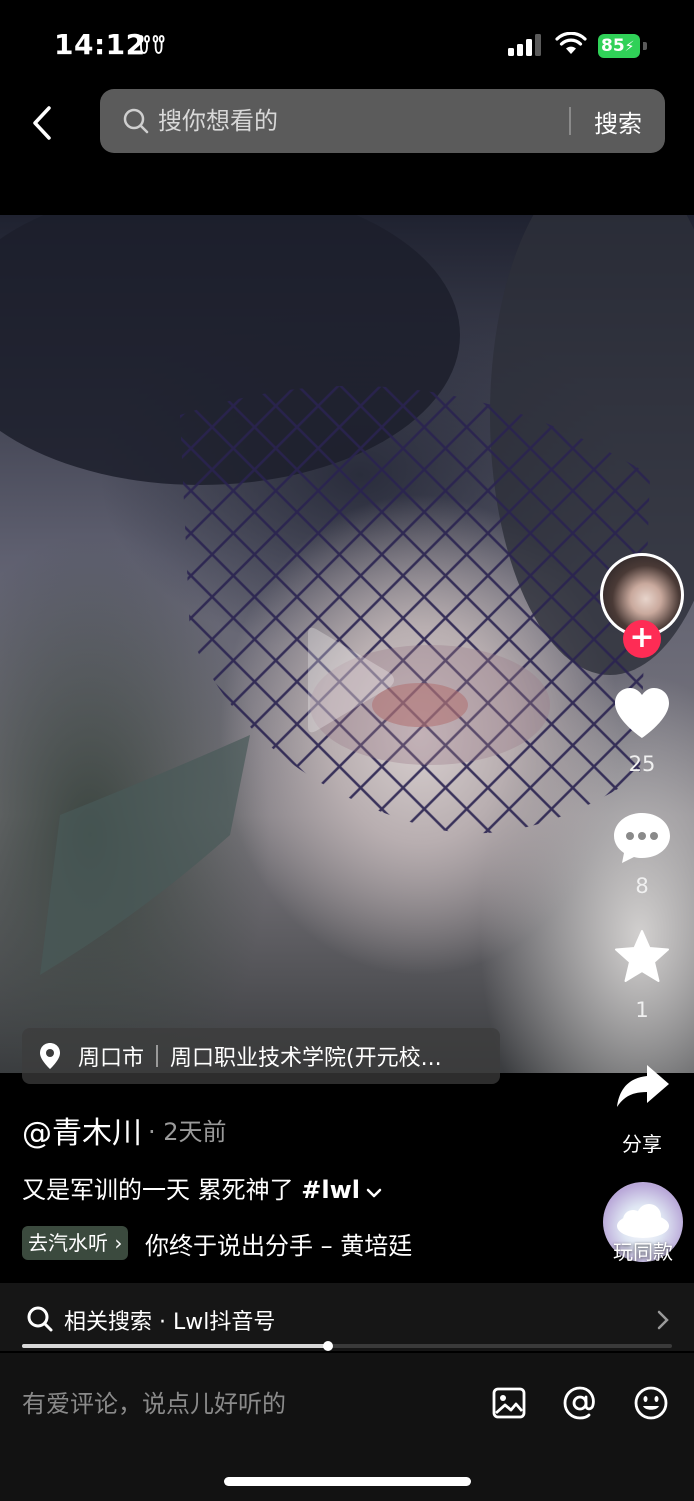  I want to click on play-icon, so click(348, 680).